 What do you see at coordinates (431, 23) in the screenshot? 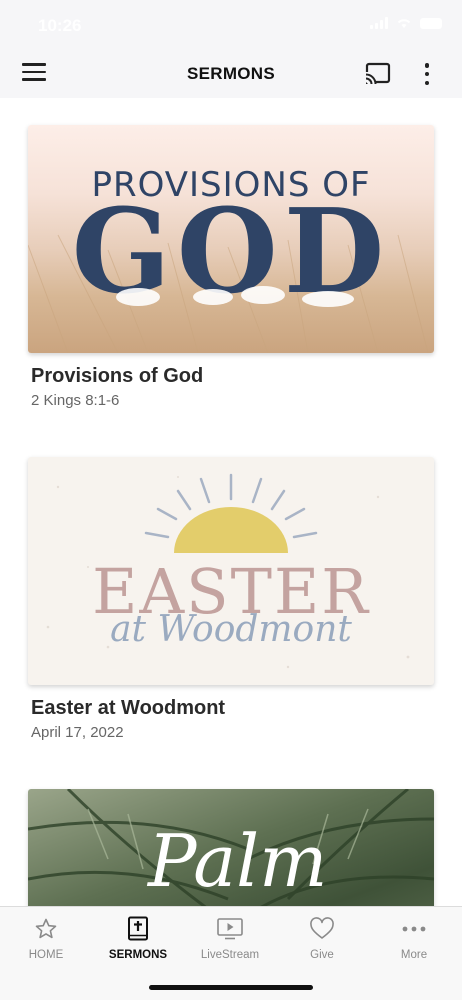
I see `battery-icon` at bounding box center [431, 23].